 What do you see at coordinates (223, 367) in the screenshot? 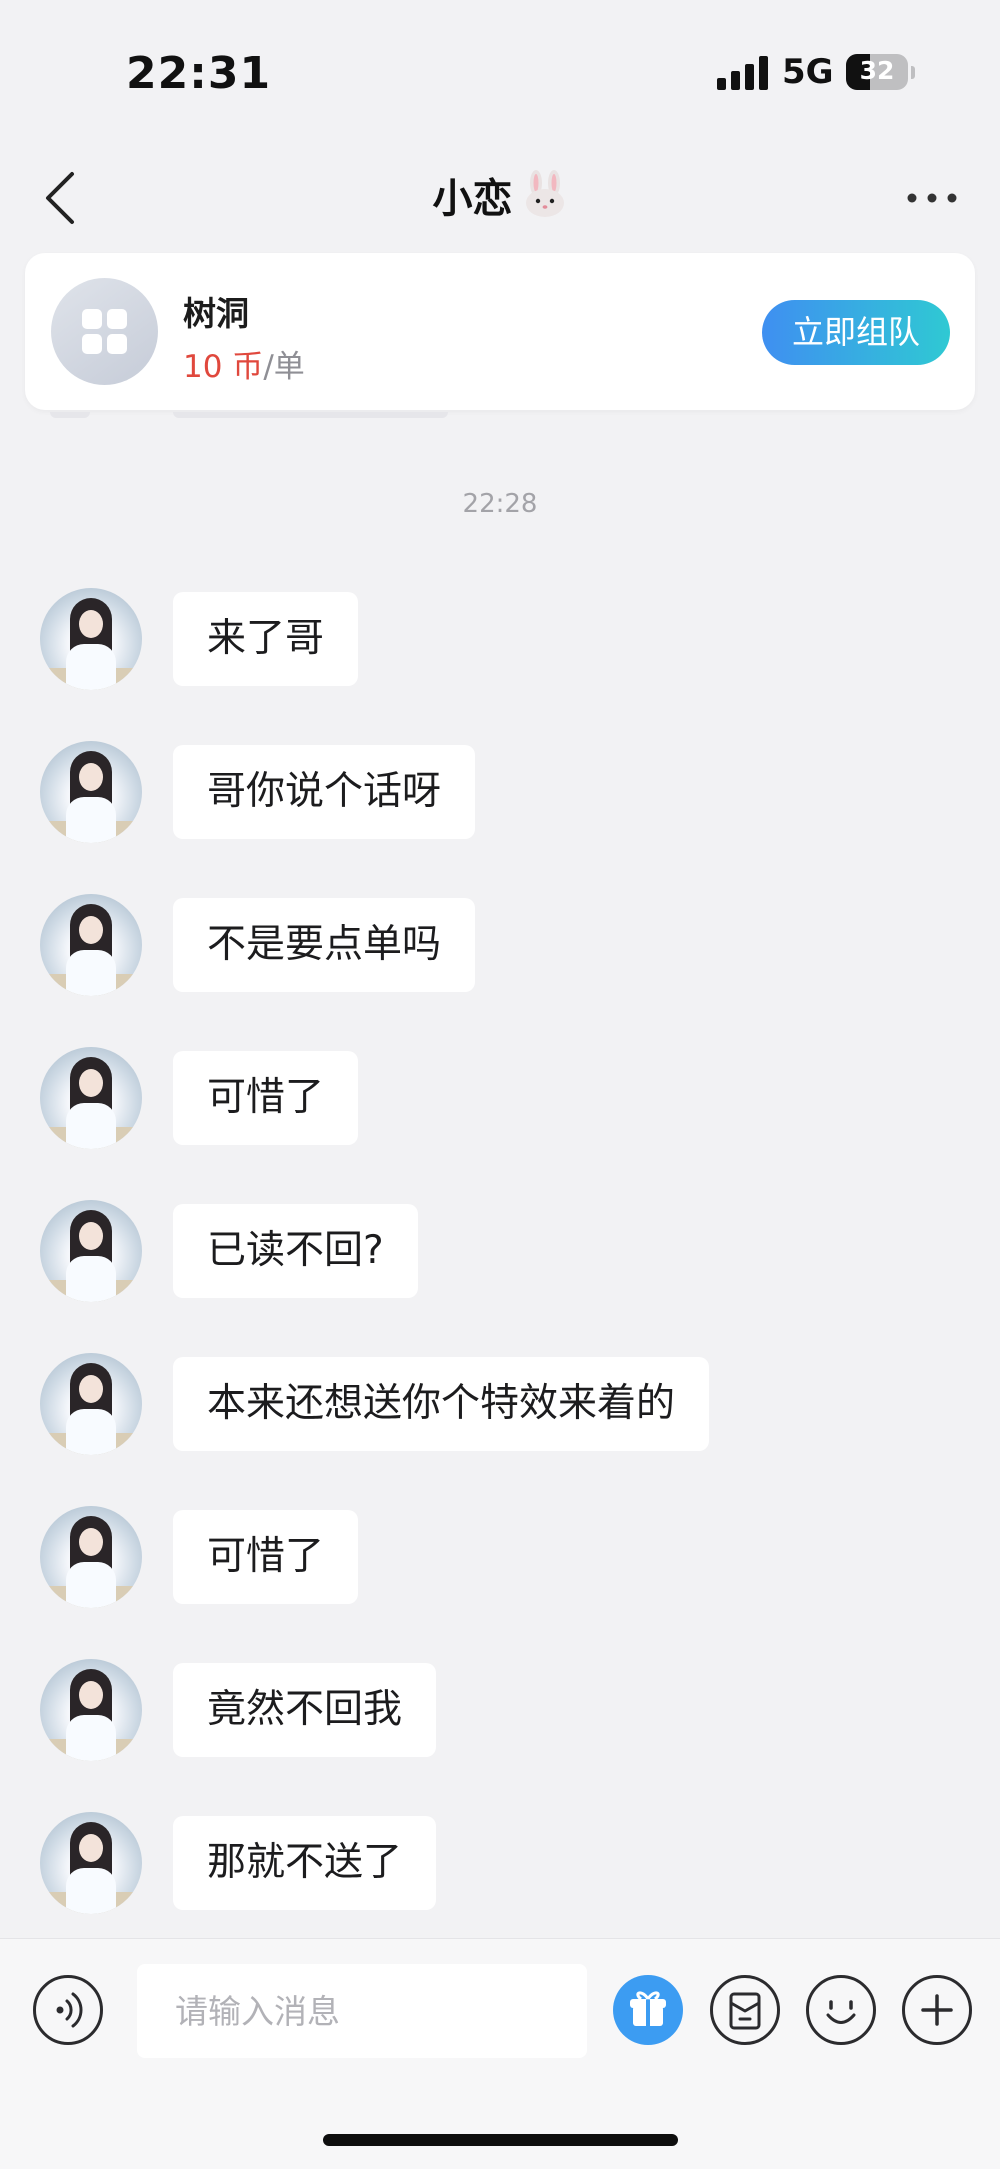
I see `price-value: 10 币` at bounding box center [223, 367].